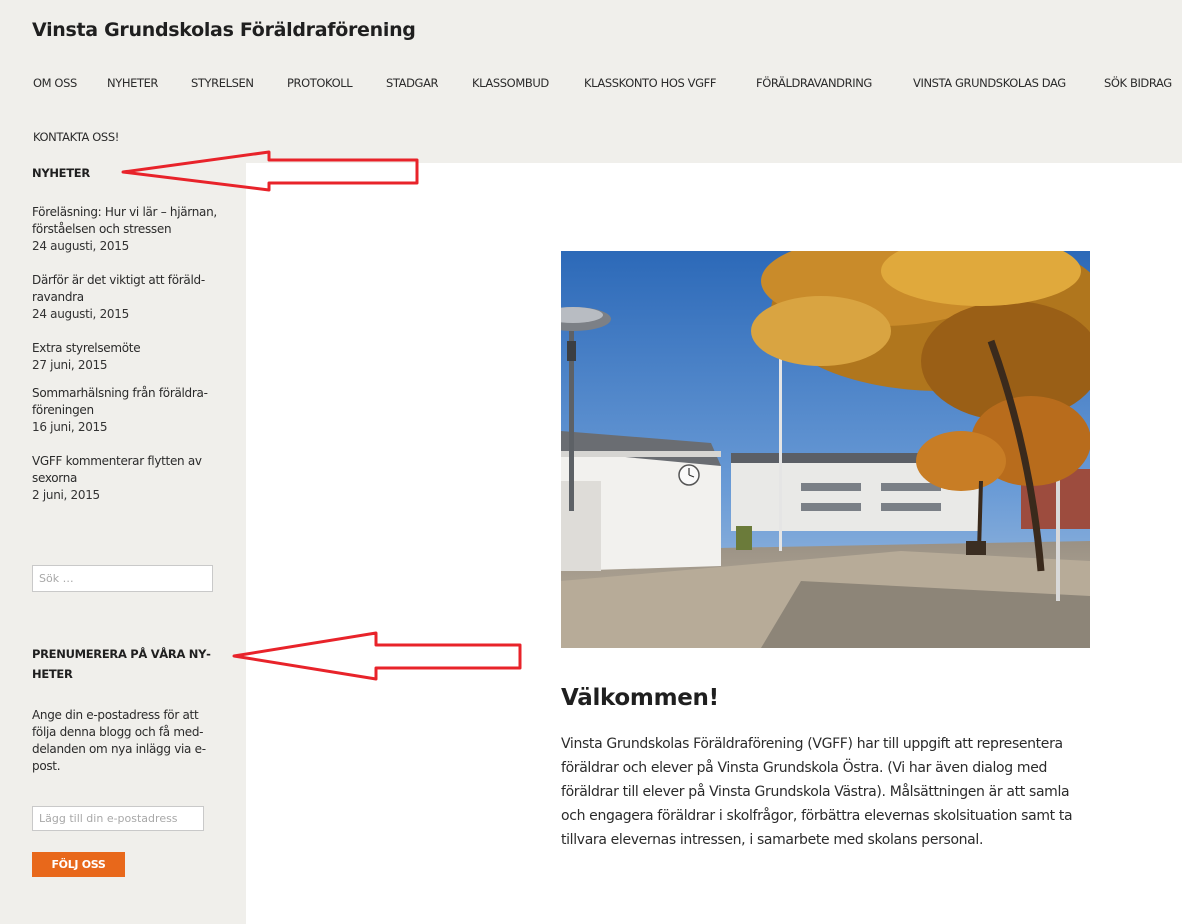 The image size is (1182, 924). What do you see at coordinates (989, 83) in the screenshot?
I see `nav-item-vinsta-grundskolas-dag: VINSTA GRUNDSKOLAS DAG` at bounding box center [989, 83].